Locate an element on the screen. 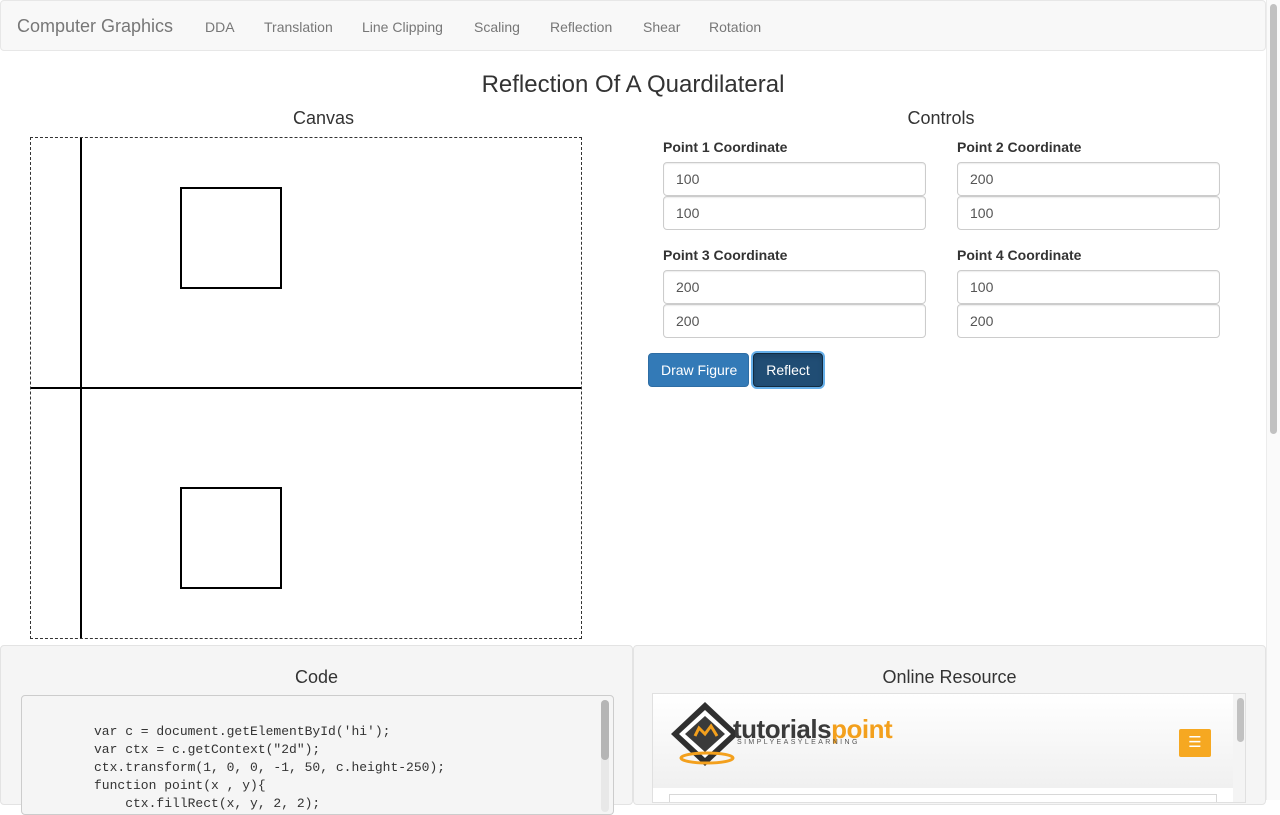 This screenshot has width=1280, height=815. code-scrollbar is located at coordinates (605, 756).